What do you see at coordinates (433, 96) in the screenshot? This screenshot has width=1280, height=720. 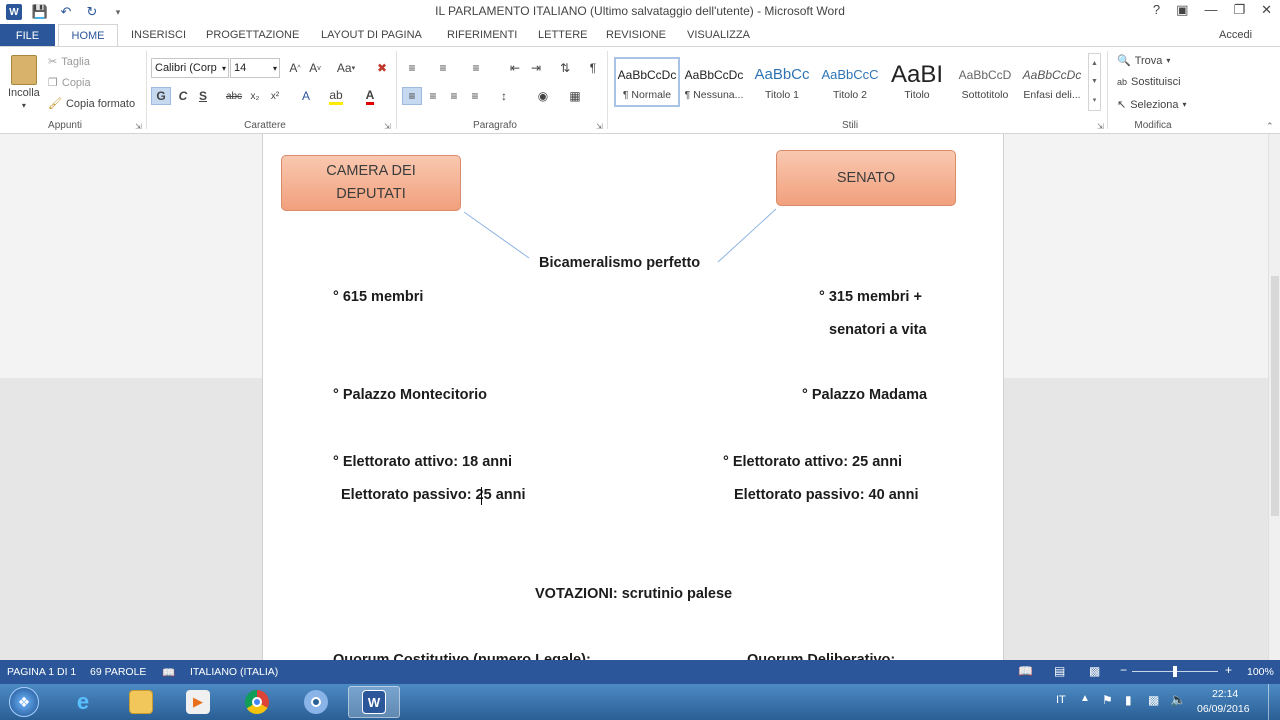 I see `align-center-icon: ≡` at bounding box center [433, 96].